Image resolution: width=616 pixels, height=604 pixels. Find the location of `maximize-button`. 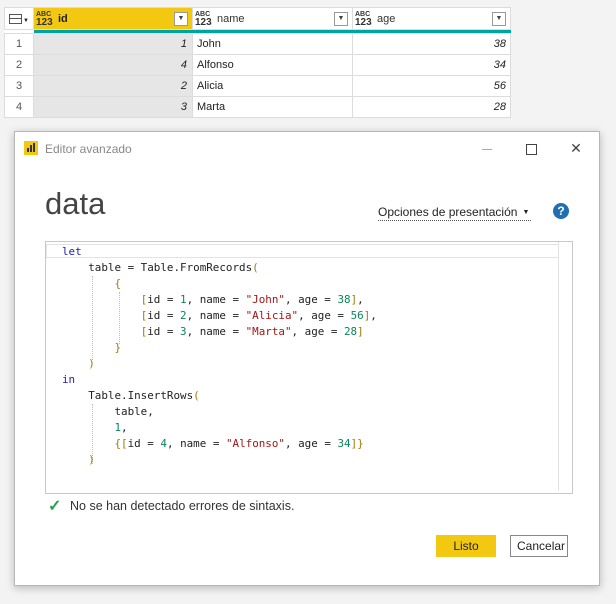

maximize-button is located at coordinates (531, 148).